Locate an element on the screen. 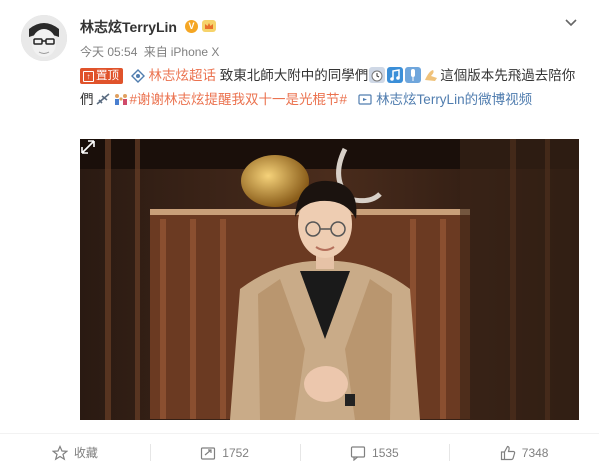 Image resolution: width=599 pixels, height=471 pixels. avatar-photo is located at coordinates (44, 38).